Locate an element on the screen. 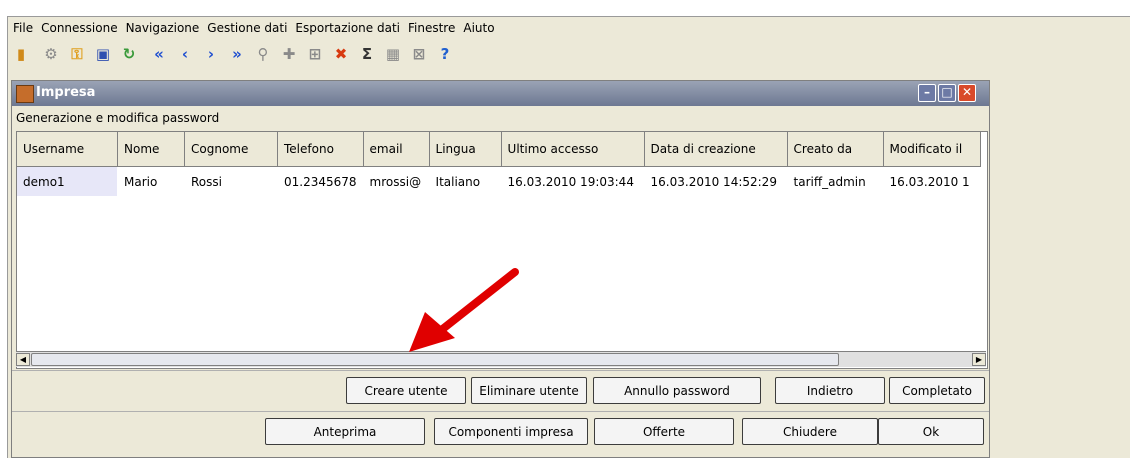 The image size is (1130, 458). cell-username: demo1 is located at coordinates (67, 181).